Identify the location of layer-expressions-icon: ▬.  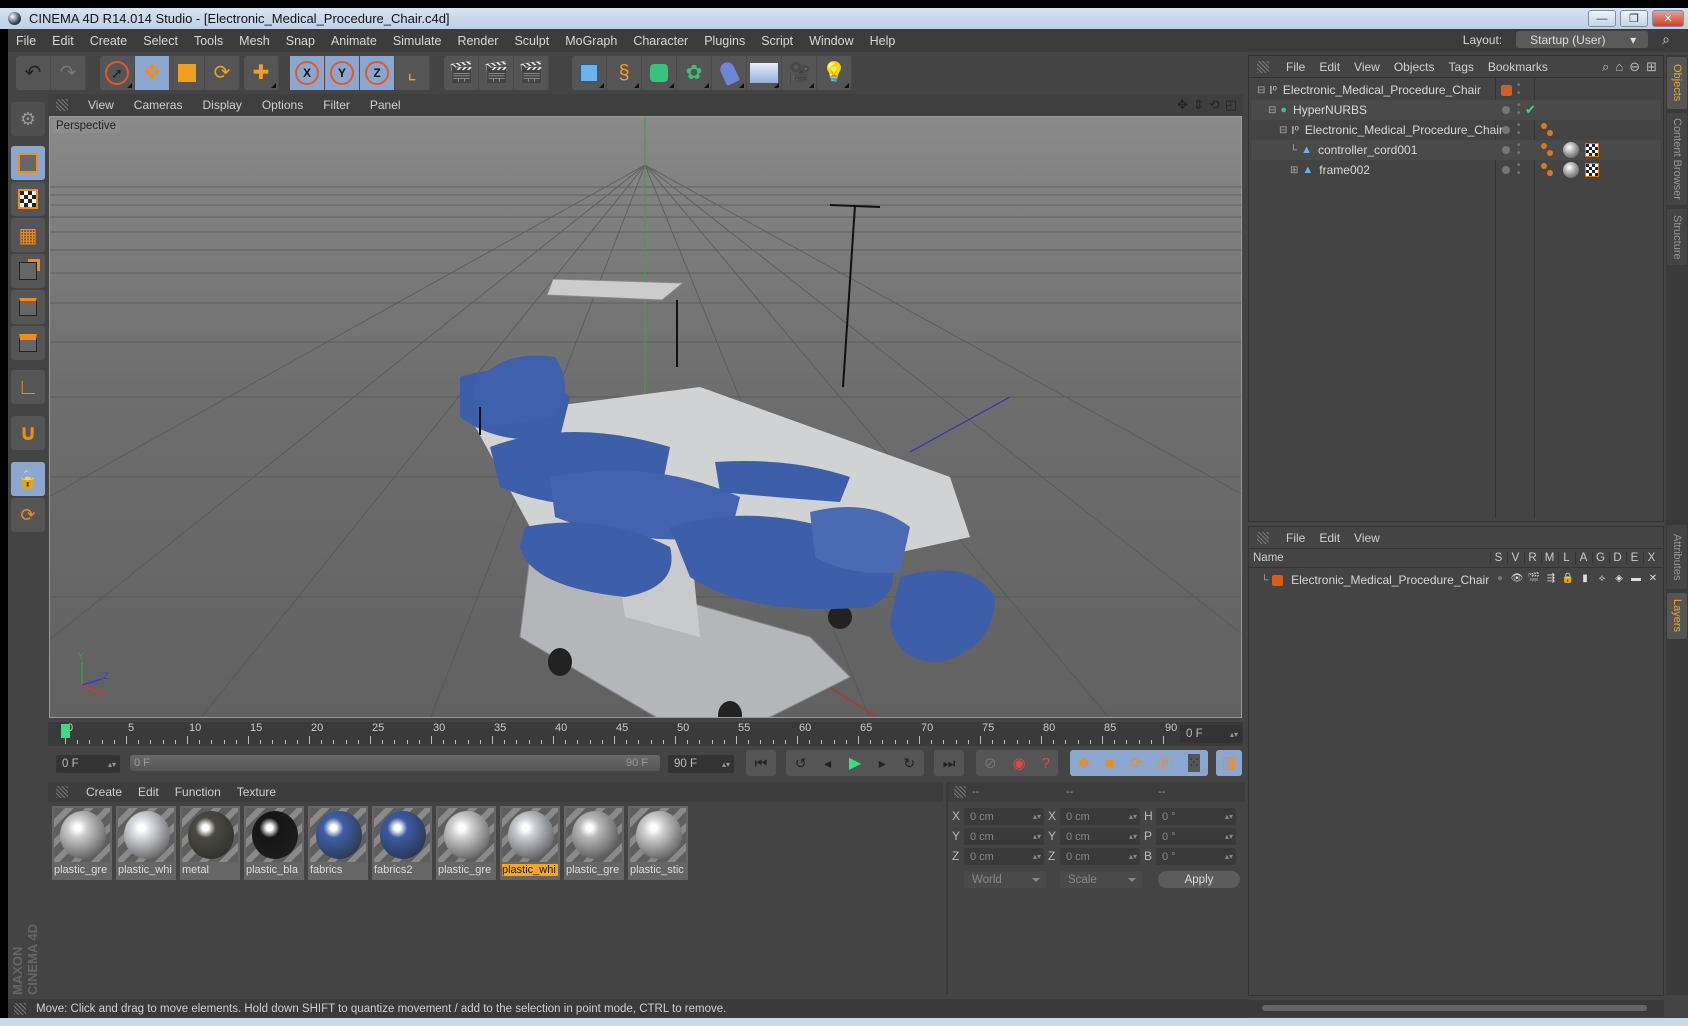
(1636, 578).